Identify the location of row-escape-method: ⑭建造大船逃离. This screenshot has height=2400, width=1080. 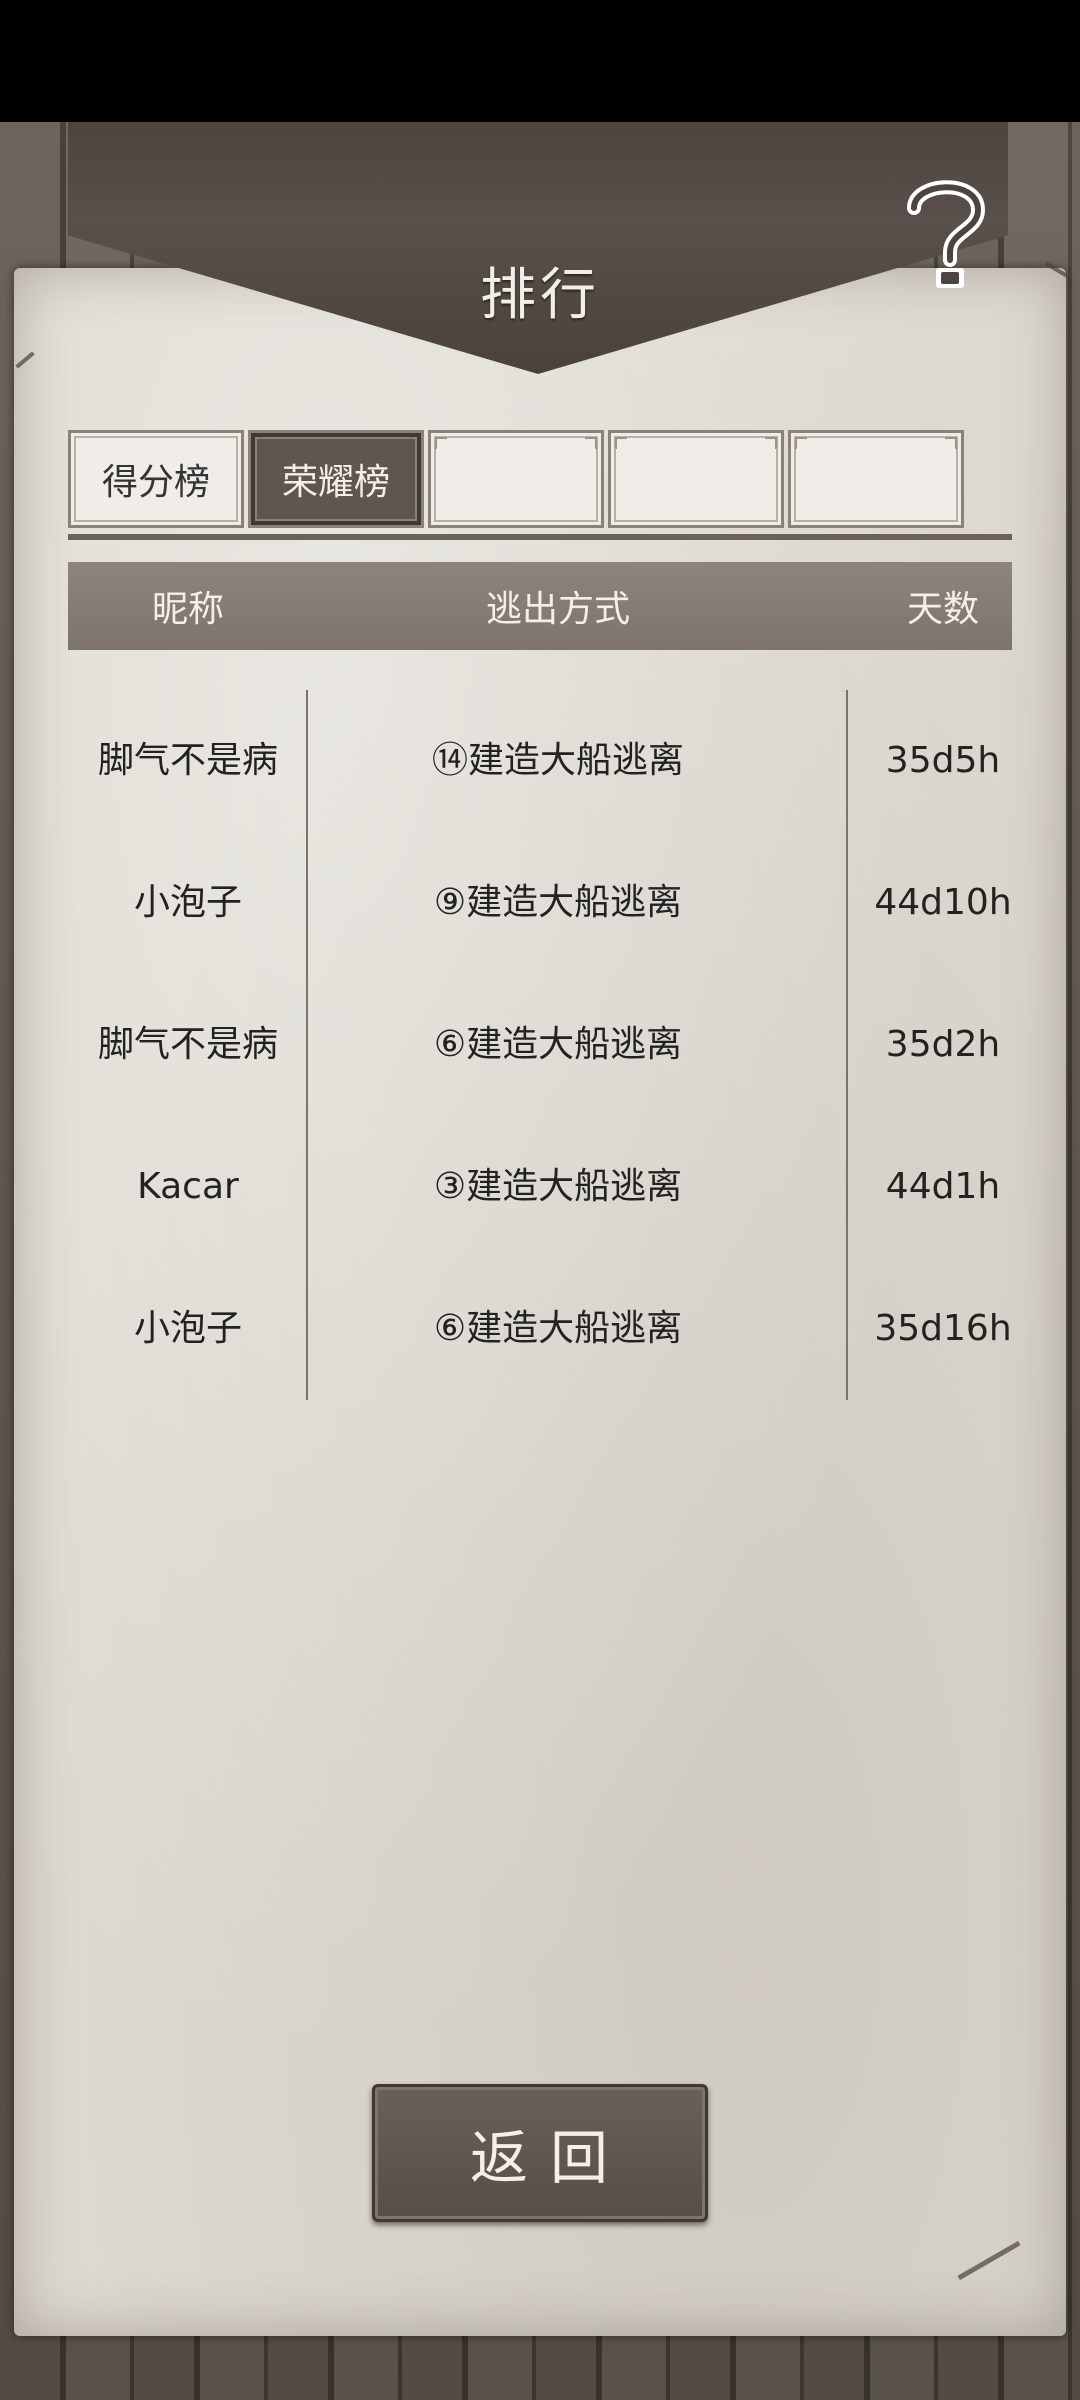
(557, 760).